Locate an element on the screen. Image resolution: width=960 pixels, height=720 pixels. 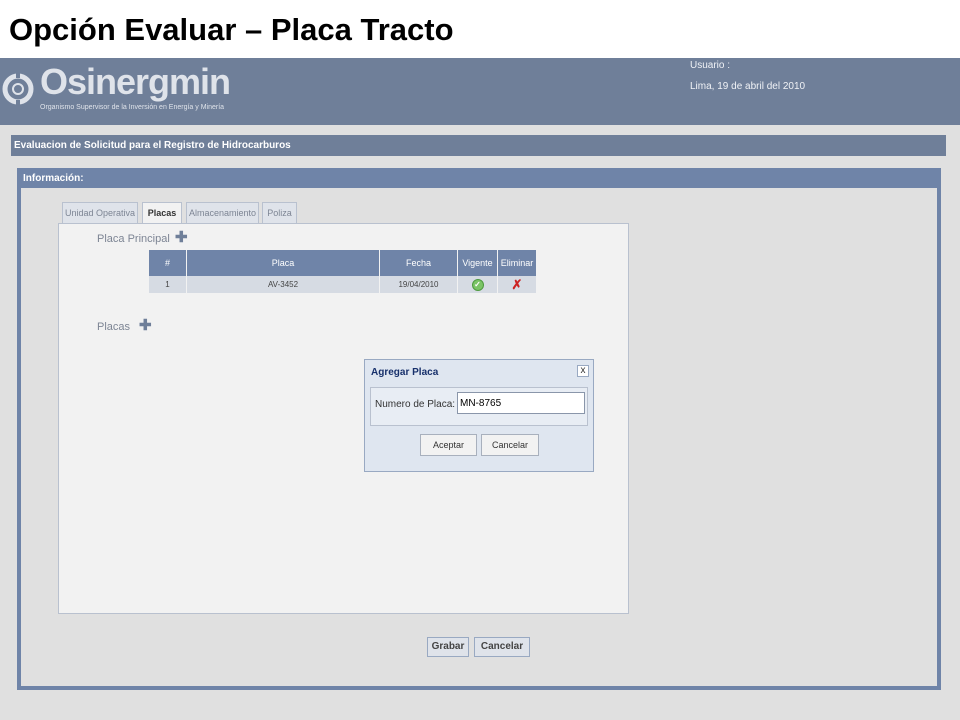
slide-title: Opción Evaluar – Placa Tracto is located at coordinates (231, 29).